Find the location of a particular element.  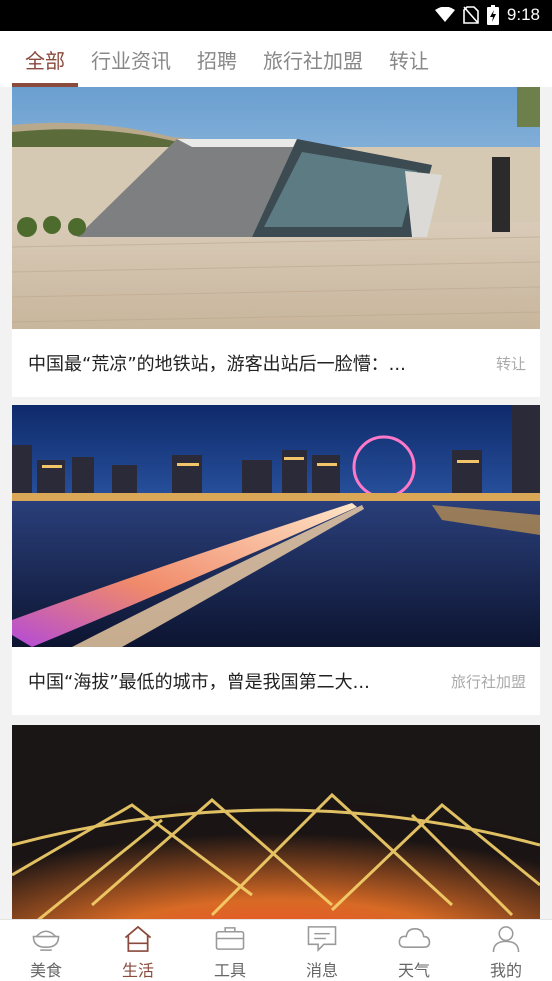

tab-label: 招聘 is located at coordinates (217, 60).